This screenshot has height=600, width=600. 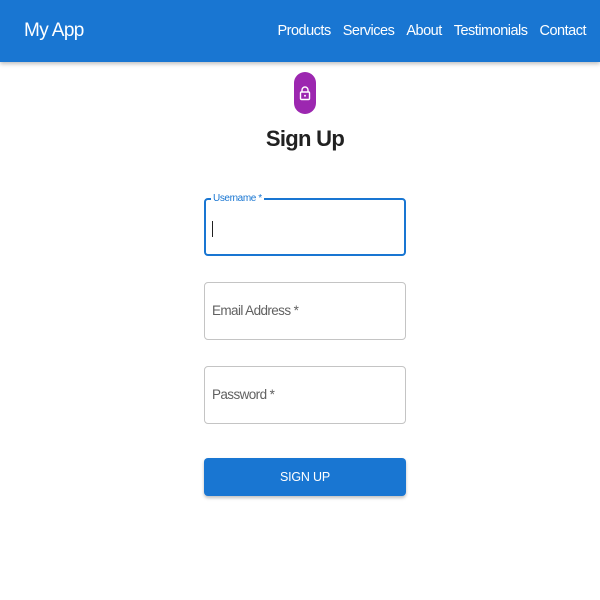 What do you see at coordinates (305, 138) in the screenshot?
I see `page-title: Sign Up` at bounding box center [305, 138].